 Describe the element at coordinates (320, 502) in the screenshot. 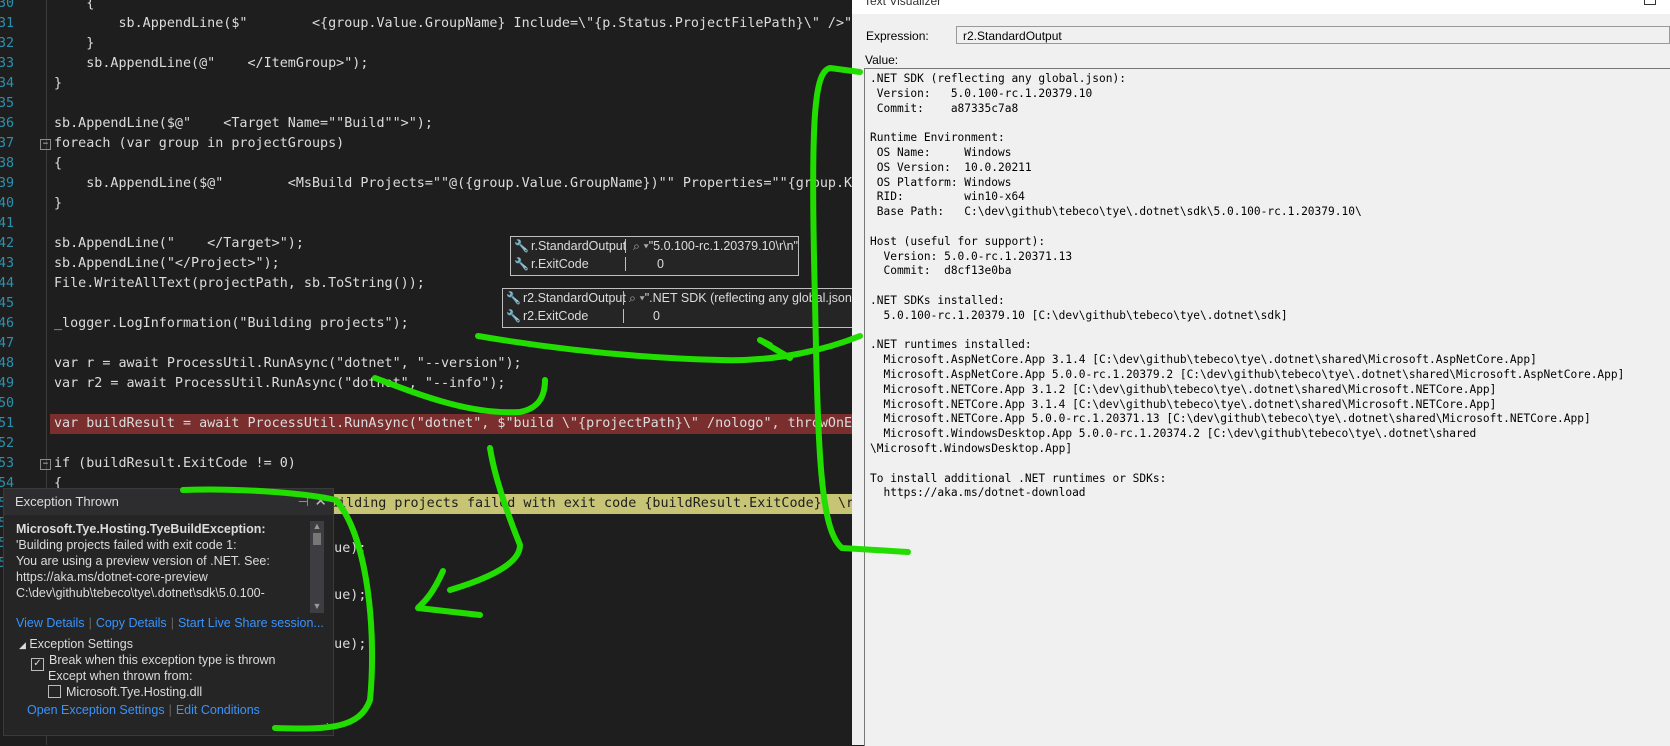

I see `close-icon: ✕` at that location.